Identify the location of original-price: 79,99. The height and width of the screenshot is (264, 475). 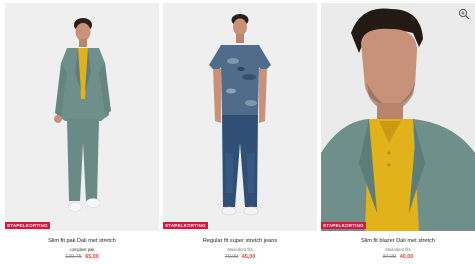
(231, 257).